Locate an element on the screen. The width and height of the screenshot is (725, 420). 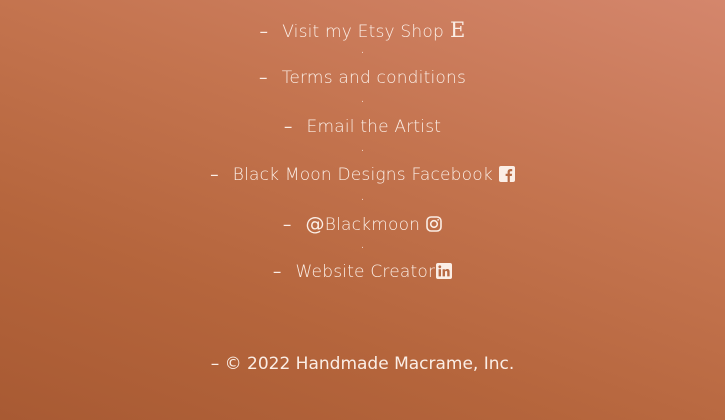
instagram-icon is located at coordinates (434, 226).